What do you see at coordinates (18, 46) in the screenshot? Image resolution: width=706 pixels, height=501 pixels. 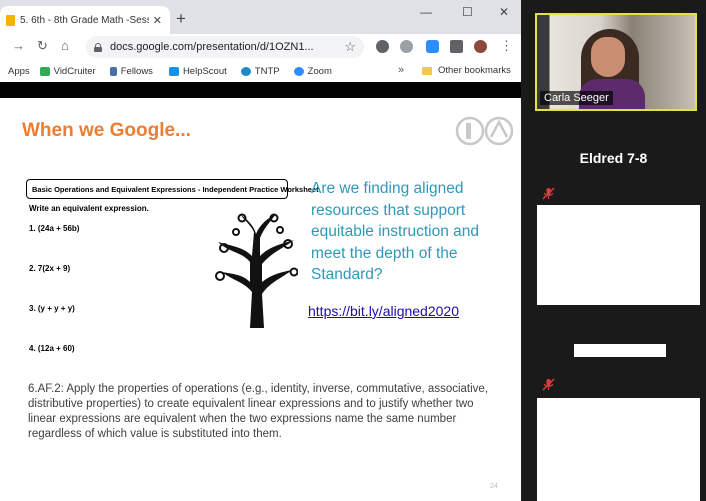 I see `forward-icon: →` at bounding box center [18, 46].